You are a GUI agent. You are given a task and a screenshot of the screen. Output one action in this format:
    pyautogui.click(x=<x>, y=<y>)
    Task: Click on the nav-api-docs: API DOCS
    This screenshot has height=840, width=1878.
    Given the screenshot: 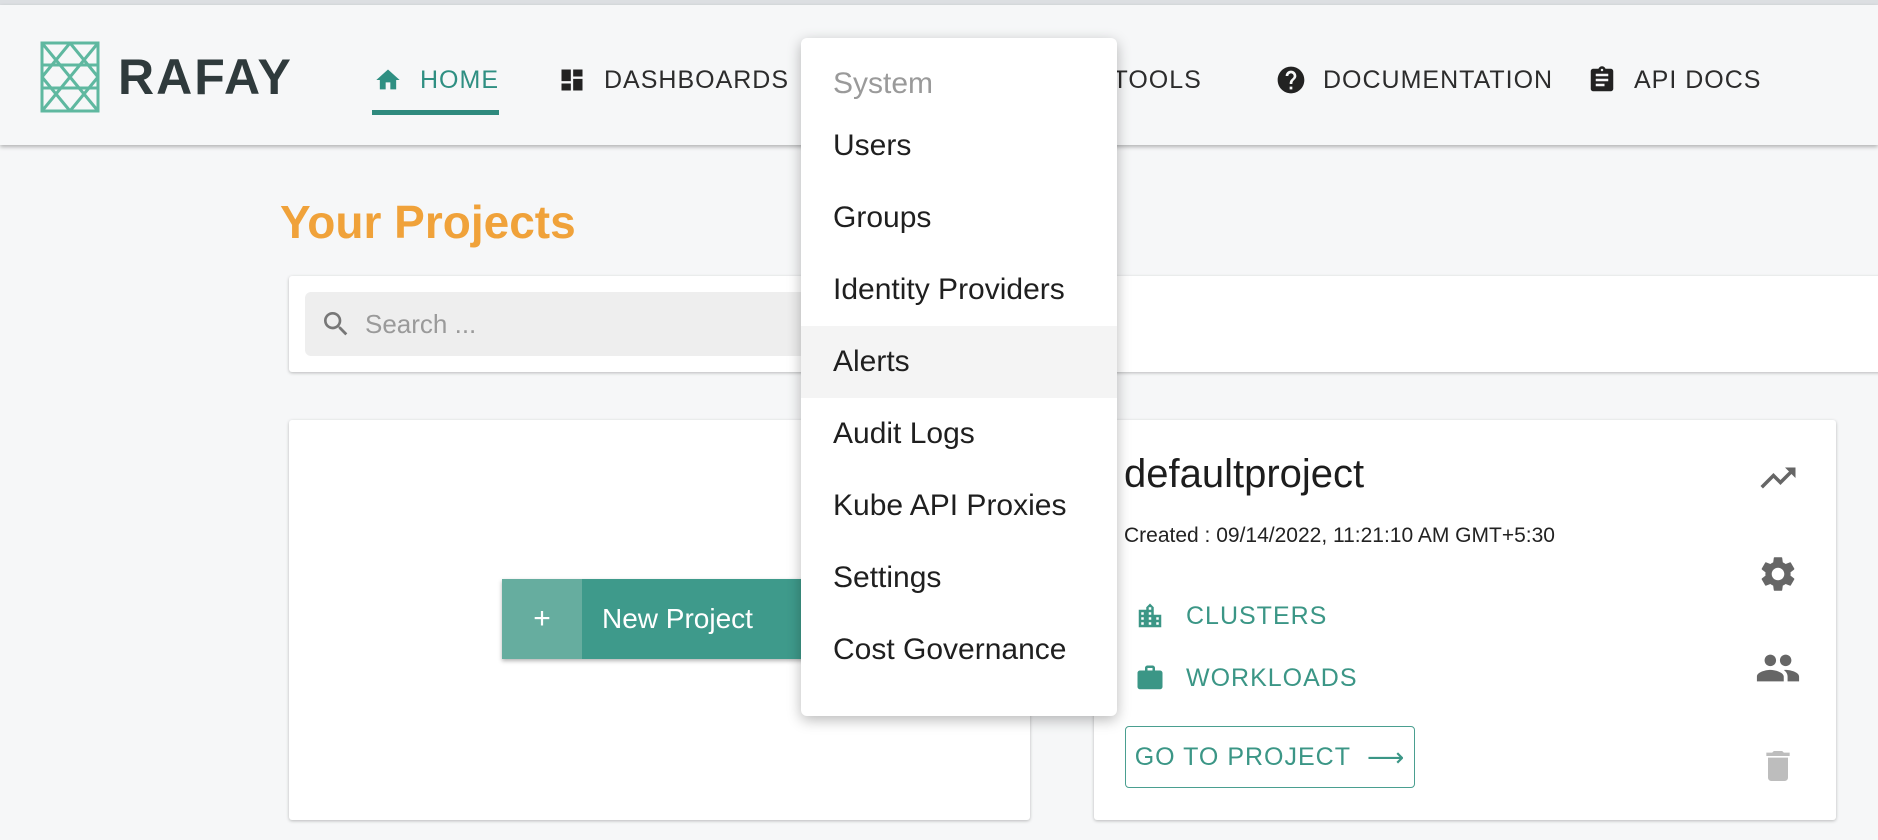 What is the action you would take?
    pyautogui.click(x=1673, y=80)
    